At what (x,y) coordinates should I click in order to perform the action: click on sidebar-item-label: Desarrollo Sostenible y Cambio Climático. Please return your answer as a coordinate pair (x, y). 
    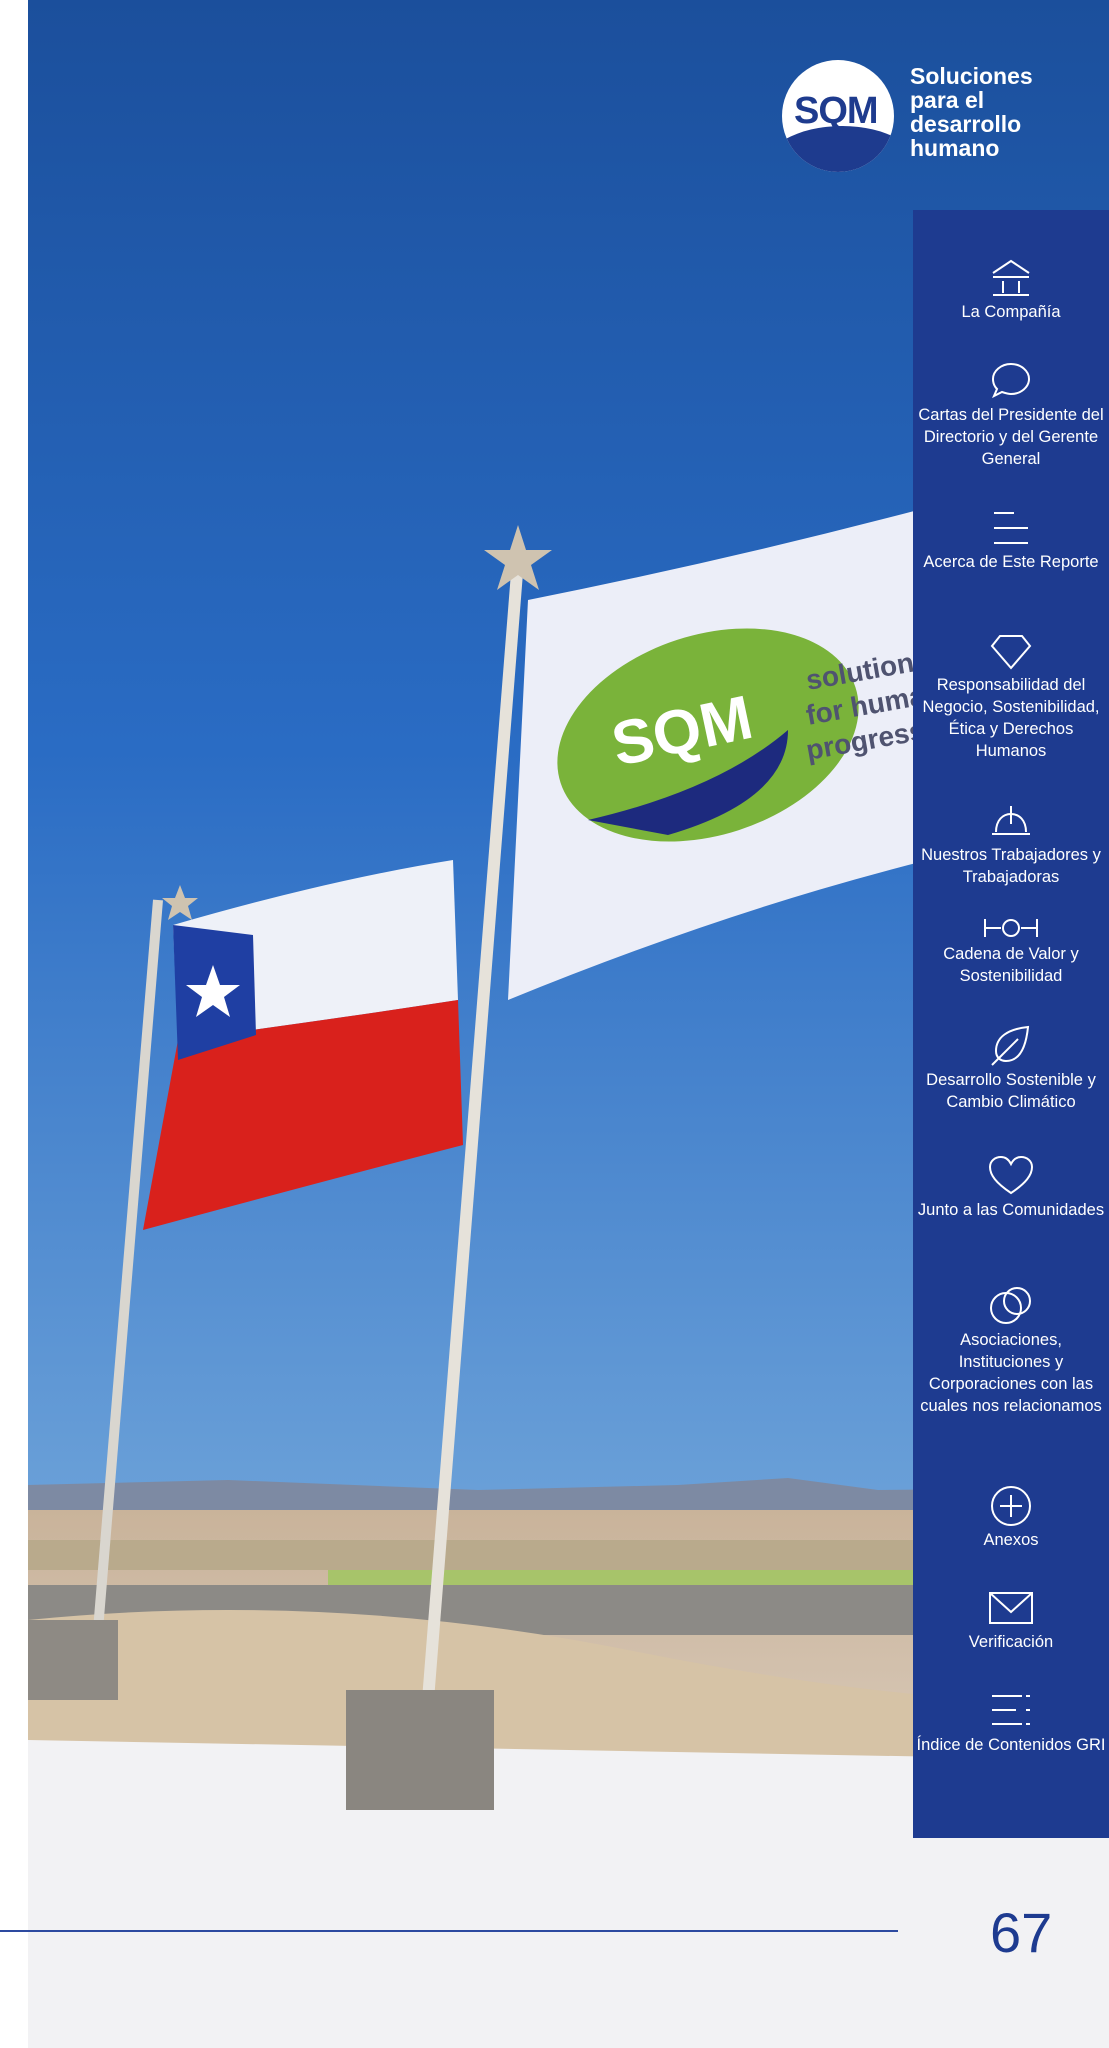
    Looking at the image, I should click on (1011, 1091).